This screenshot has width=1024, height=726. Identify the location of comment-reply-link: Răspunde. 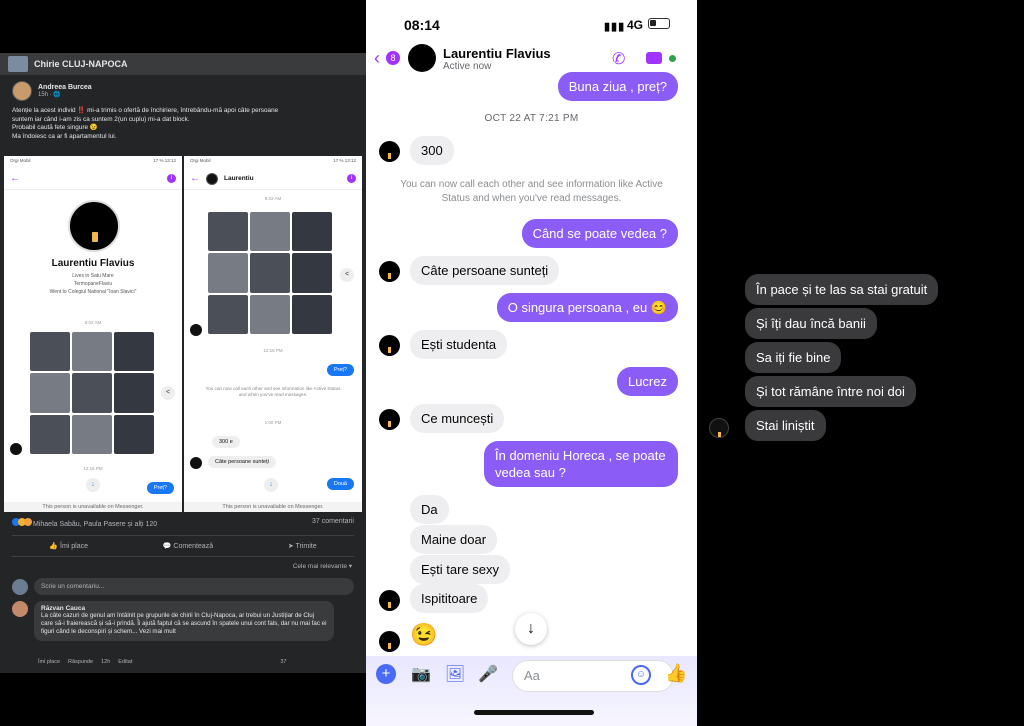
(80, 662).